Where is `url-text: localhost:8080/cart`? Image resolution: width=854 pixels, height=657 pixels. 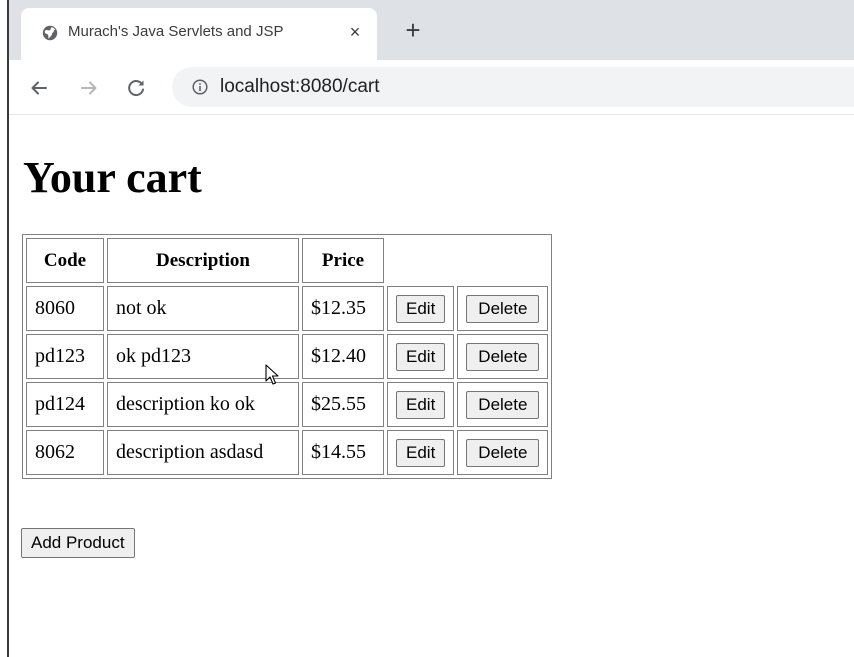
url-text: localhost:8080/cart is located at coordinates (300, 87).